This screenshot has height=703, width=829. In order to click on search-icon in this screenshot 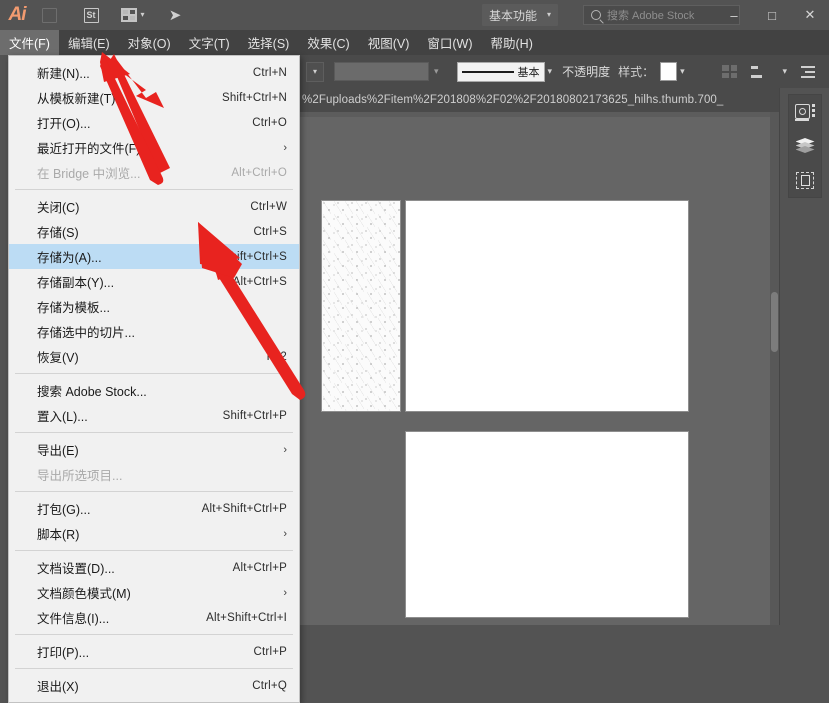, I will do `click(596, 15)`.